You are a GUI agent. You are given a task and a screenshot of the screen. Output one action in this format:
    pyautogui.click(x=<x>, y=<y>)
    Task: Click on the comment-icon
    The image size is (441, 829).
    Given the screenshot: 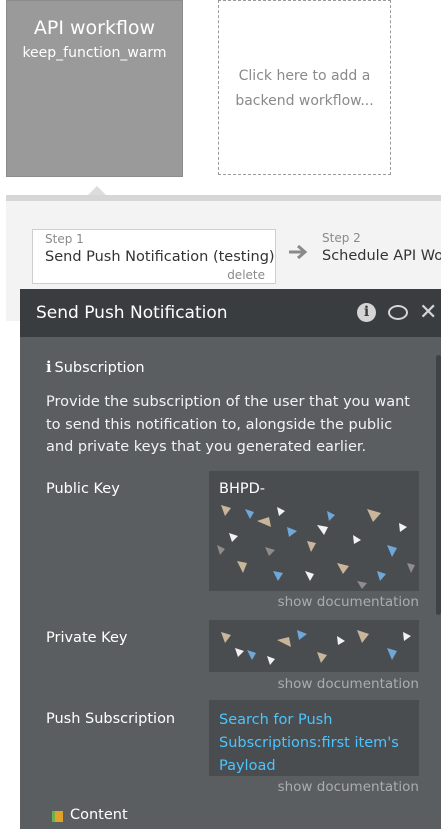 What is the action you would take?
    pyautogui.click(x=398, y=312)
    